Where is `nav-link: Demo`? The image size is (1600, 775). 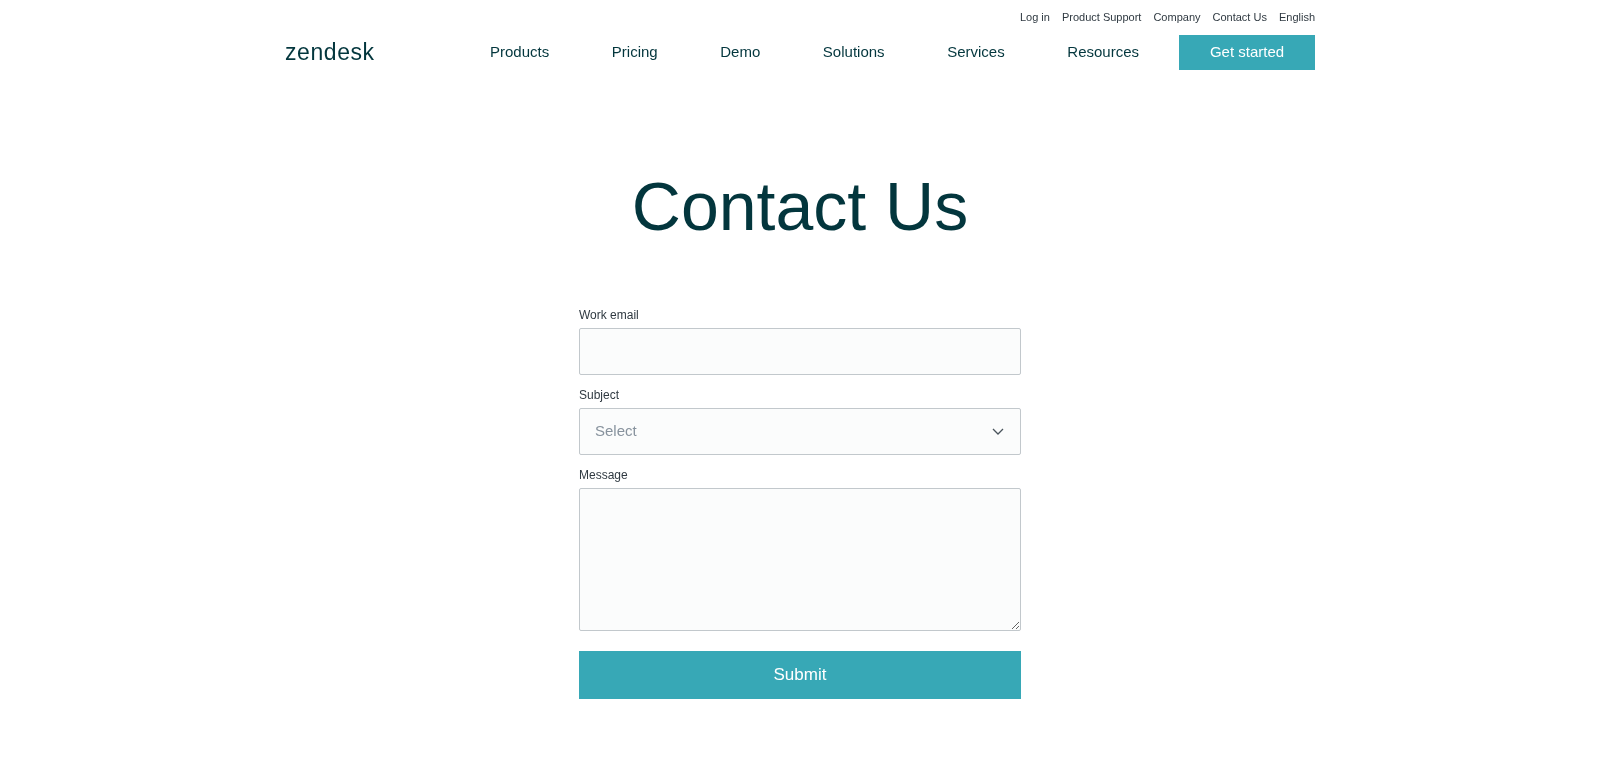
nav-link: Demo is located at coordinates (740, 52).